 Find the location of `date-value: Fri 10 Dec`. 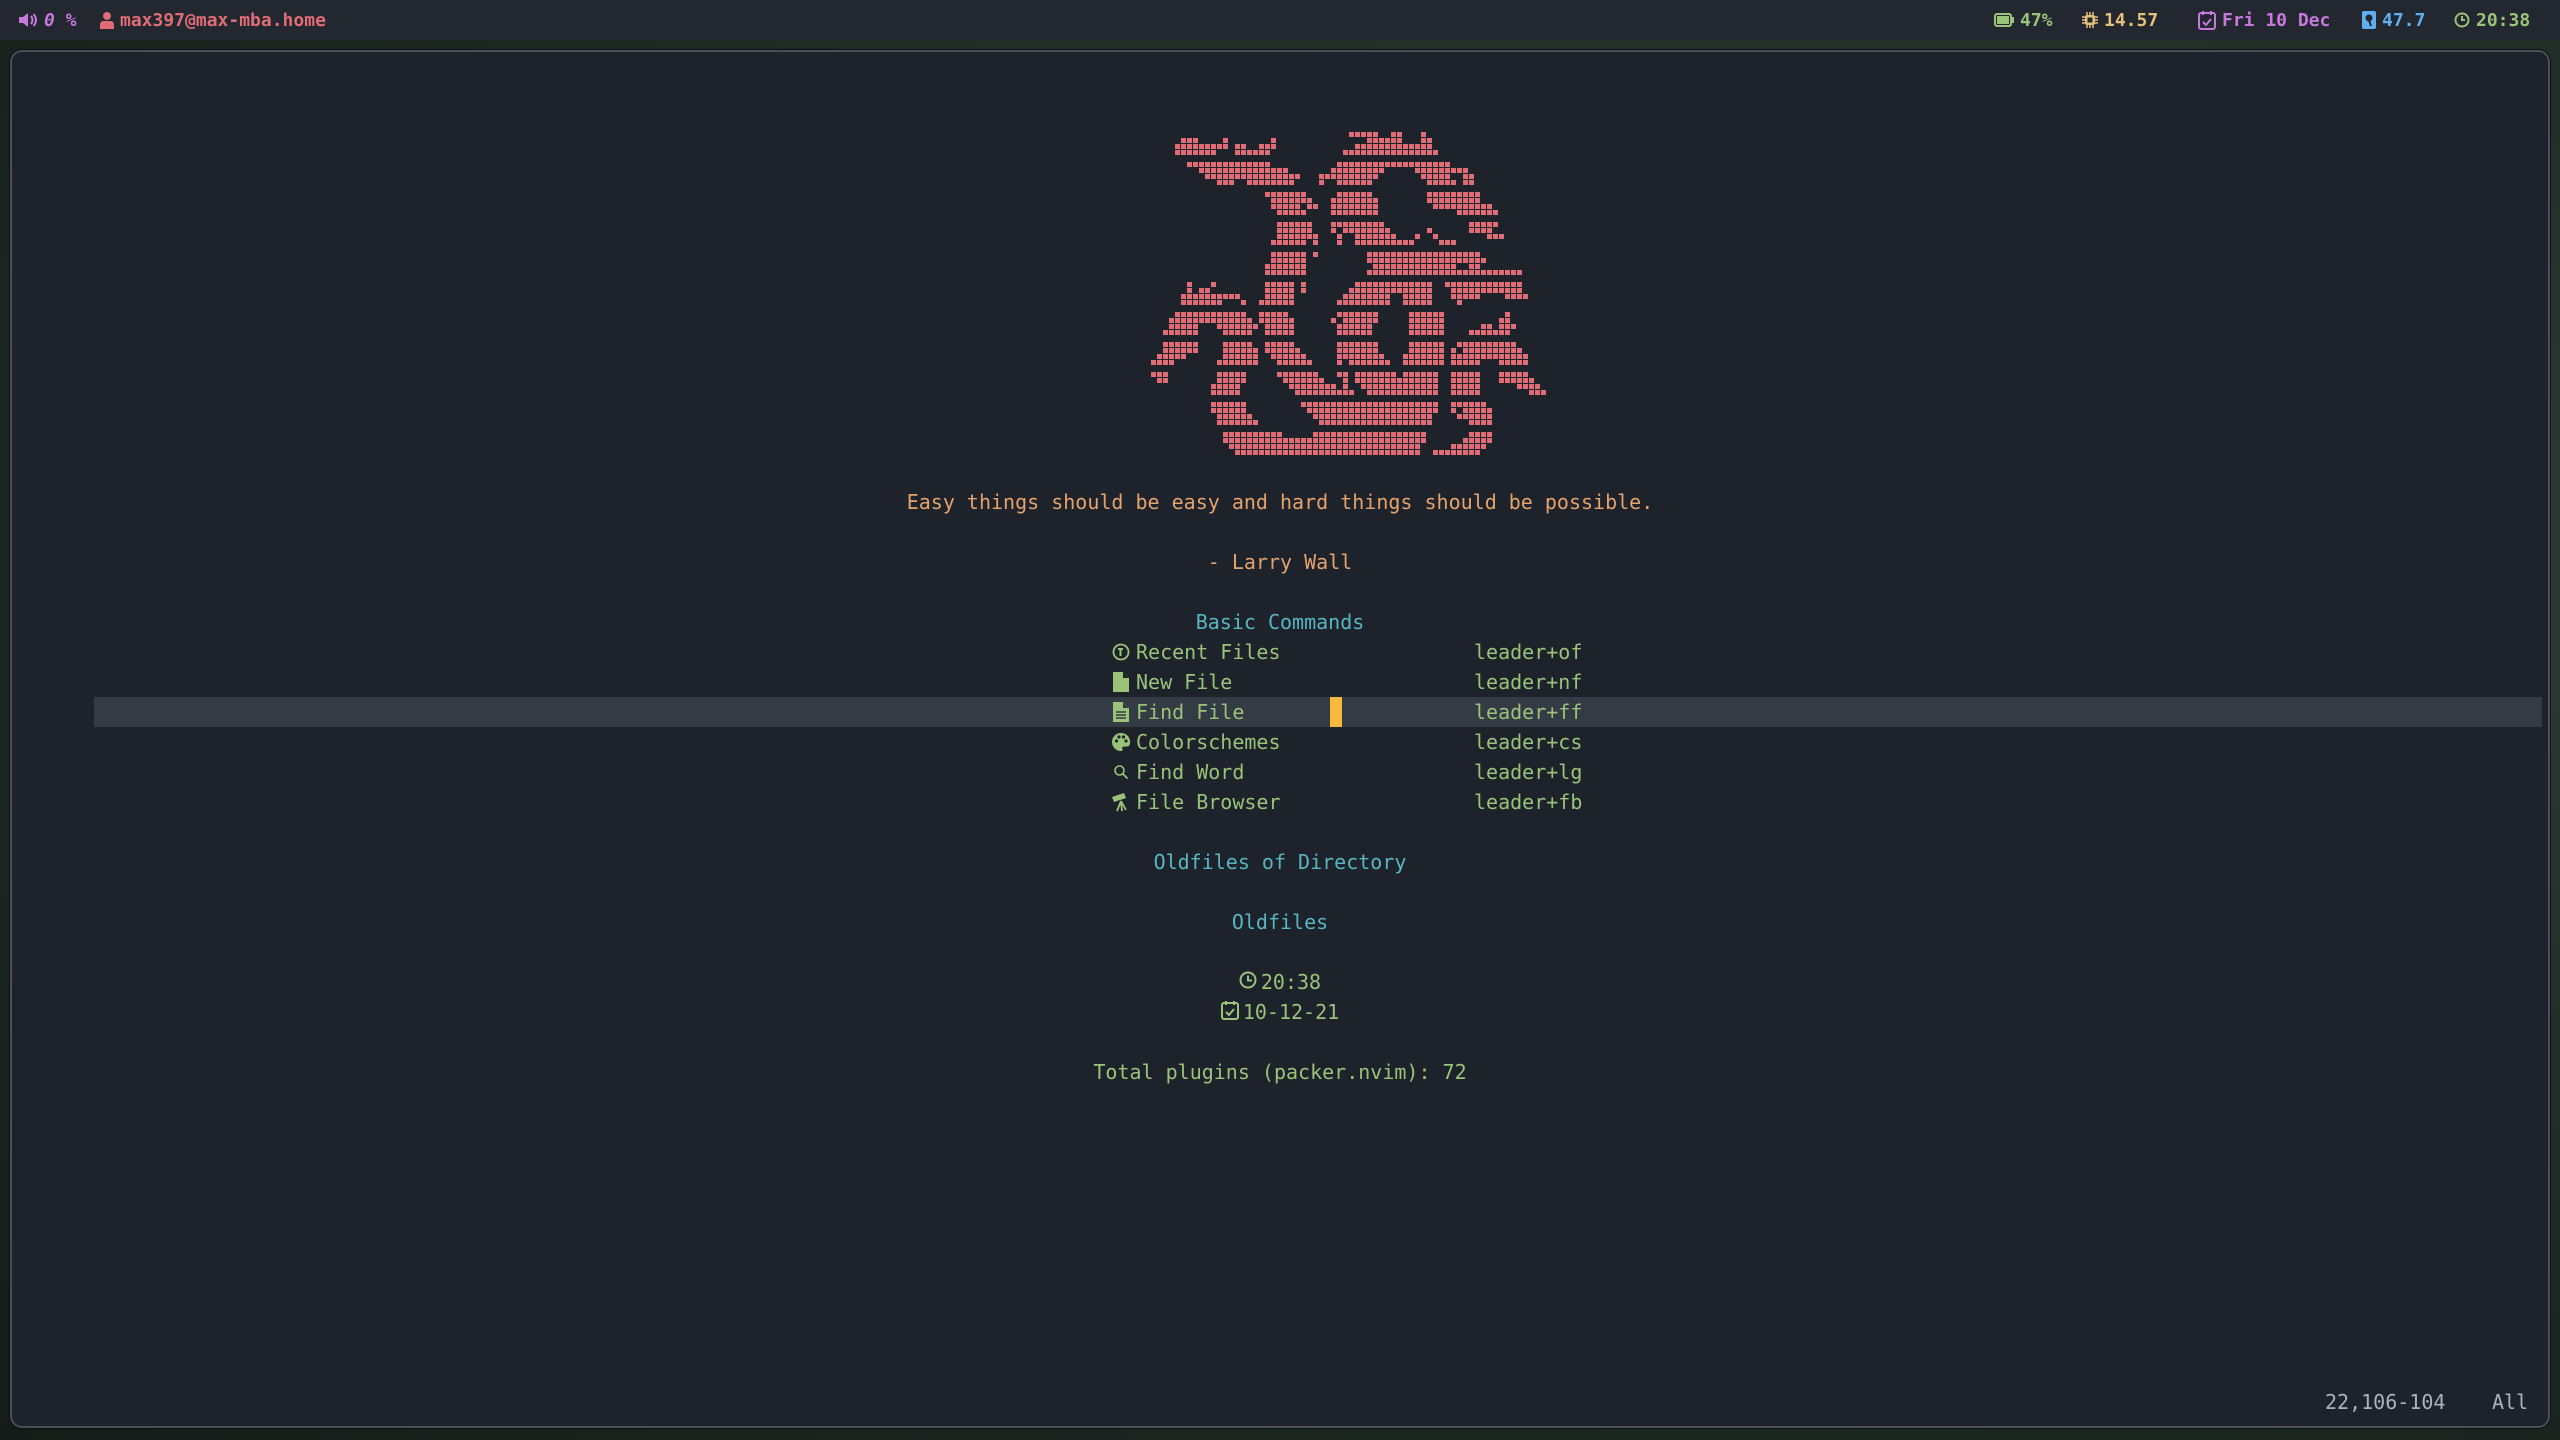

date-value: Fri 10 Dec is located at coordinates (2276, 20).